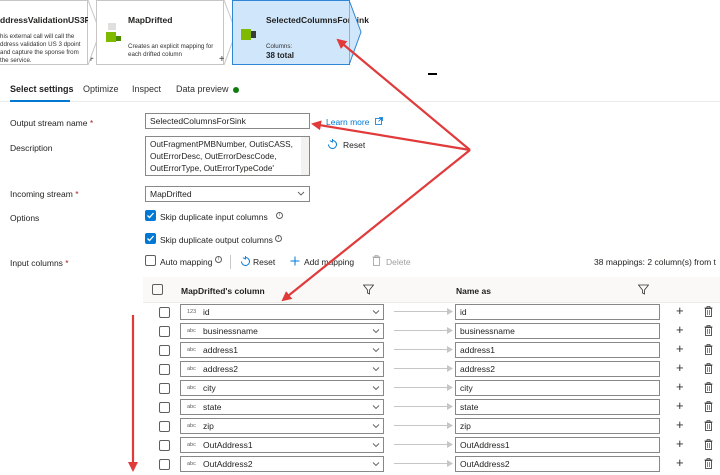 This screenshot has height=475, width=720. I want to click on name-as-input: state, so click(557, 407).